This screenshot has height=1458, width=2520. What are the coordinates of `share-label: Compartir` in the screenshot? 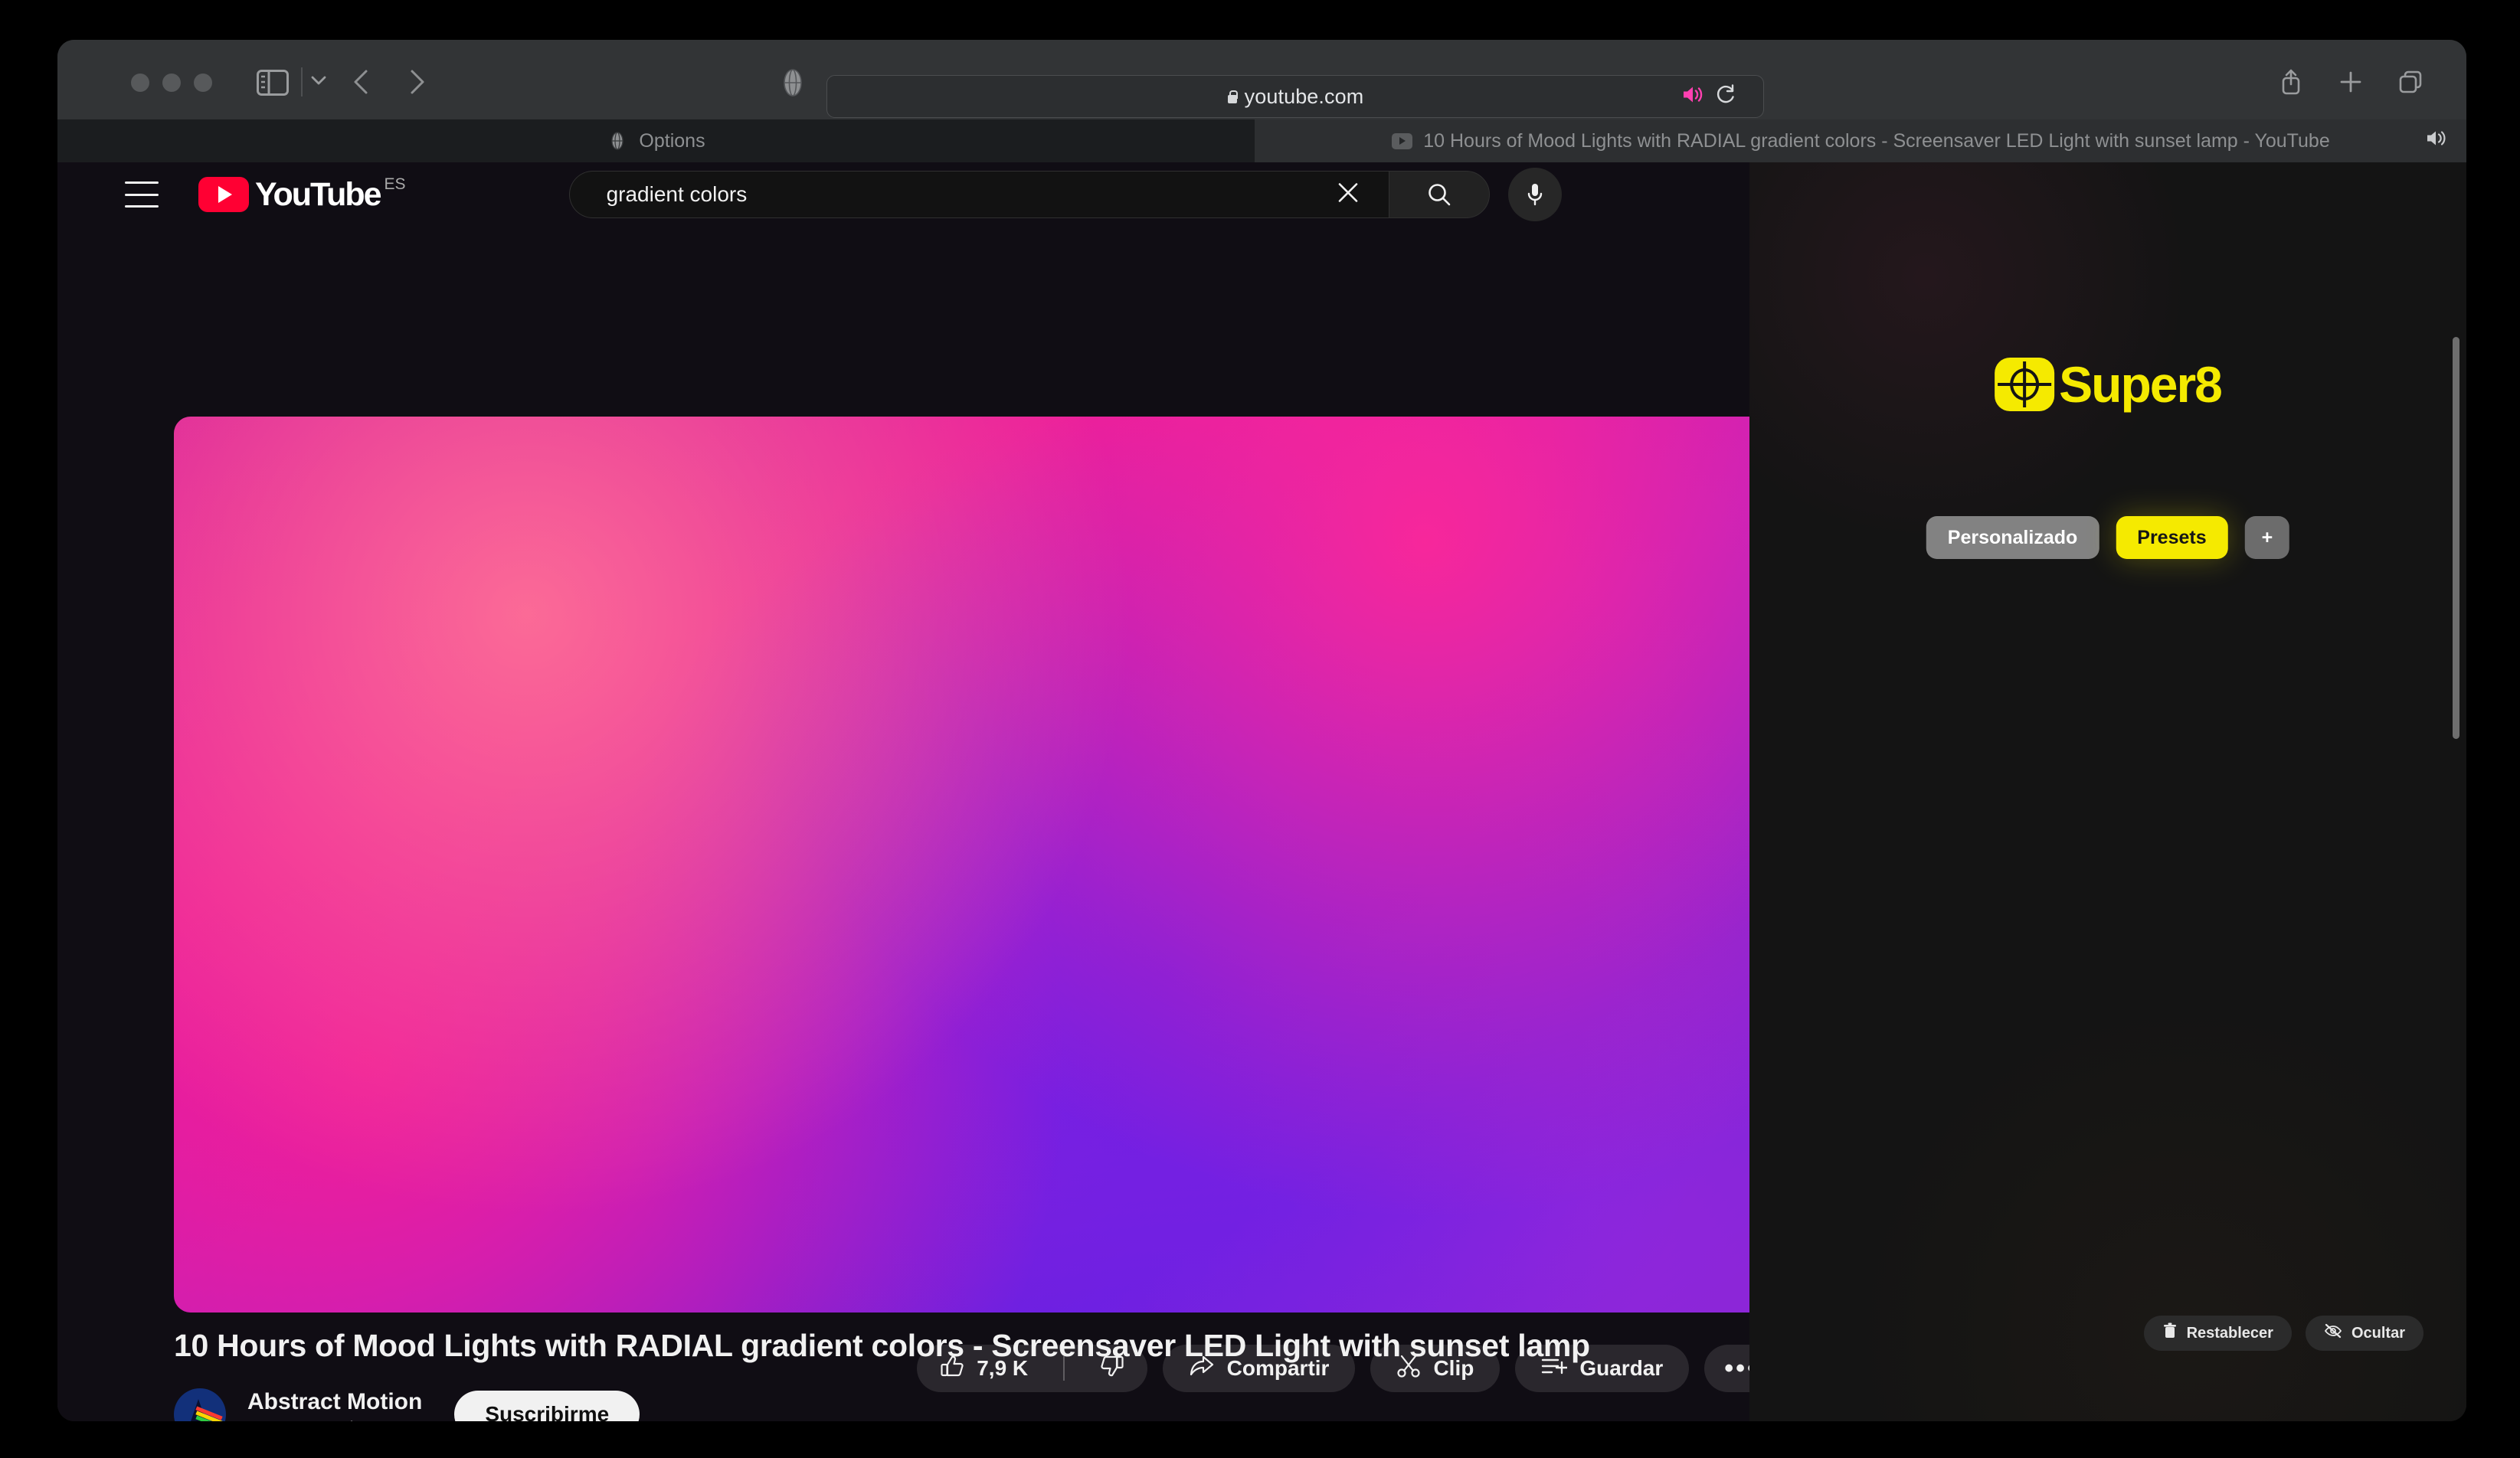 It's located at (1278, 1368).